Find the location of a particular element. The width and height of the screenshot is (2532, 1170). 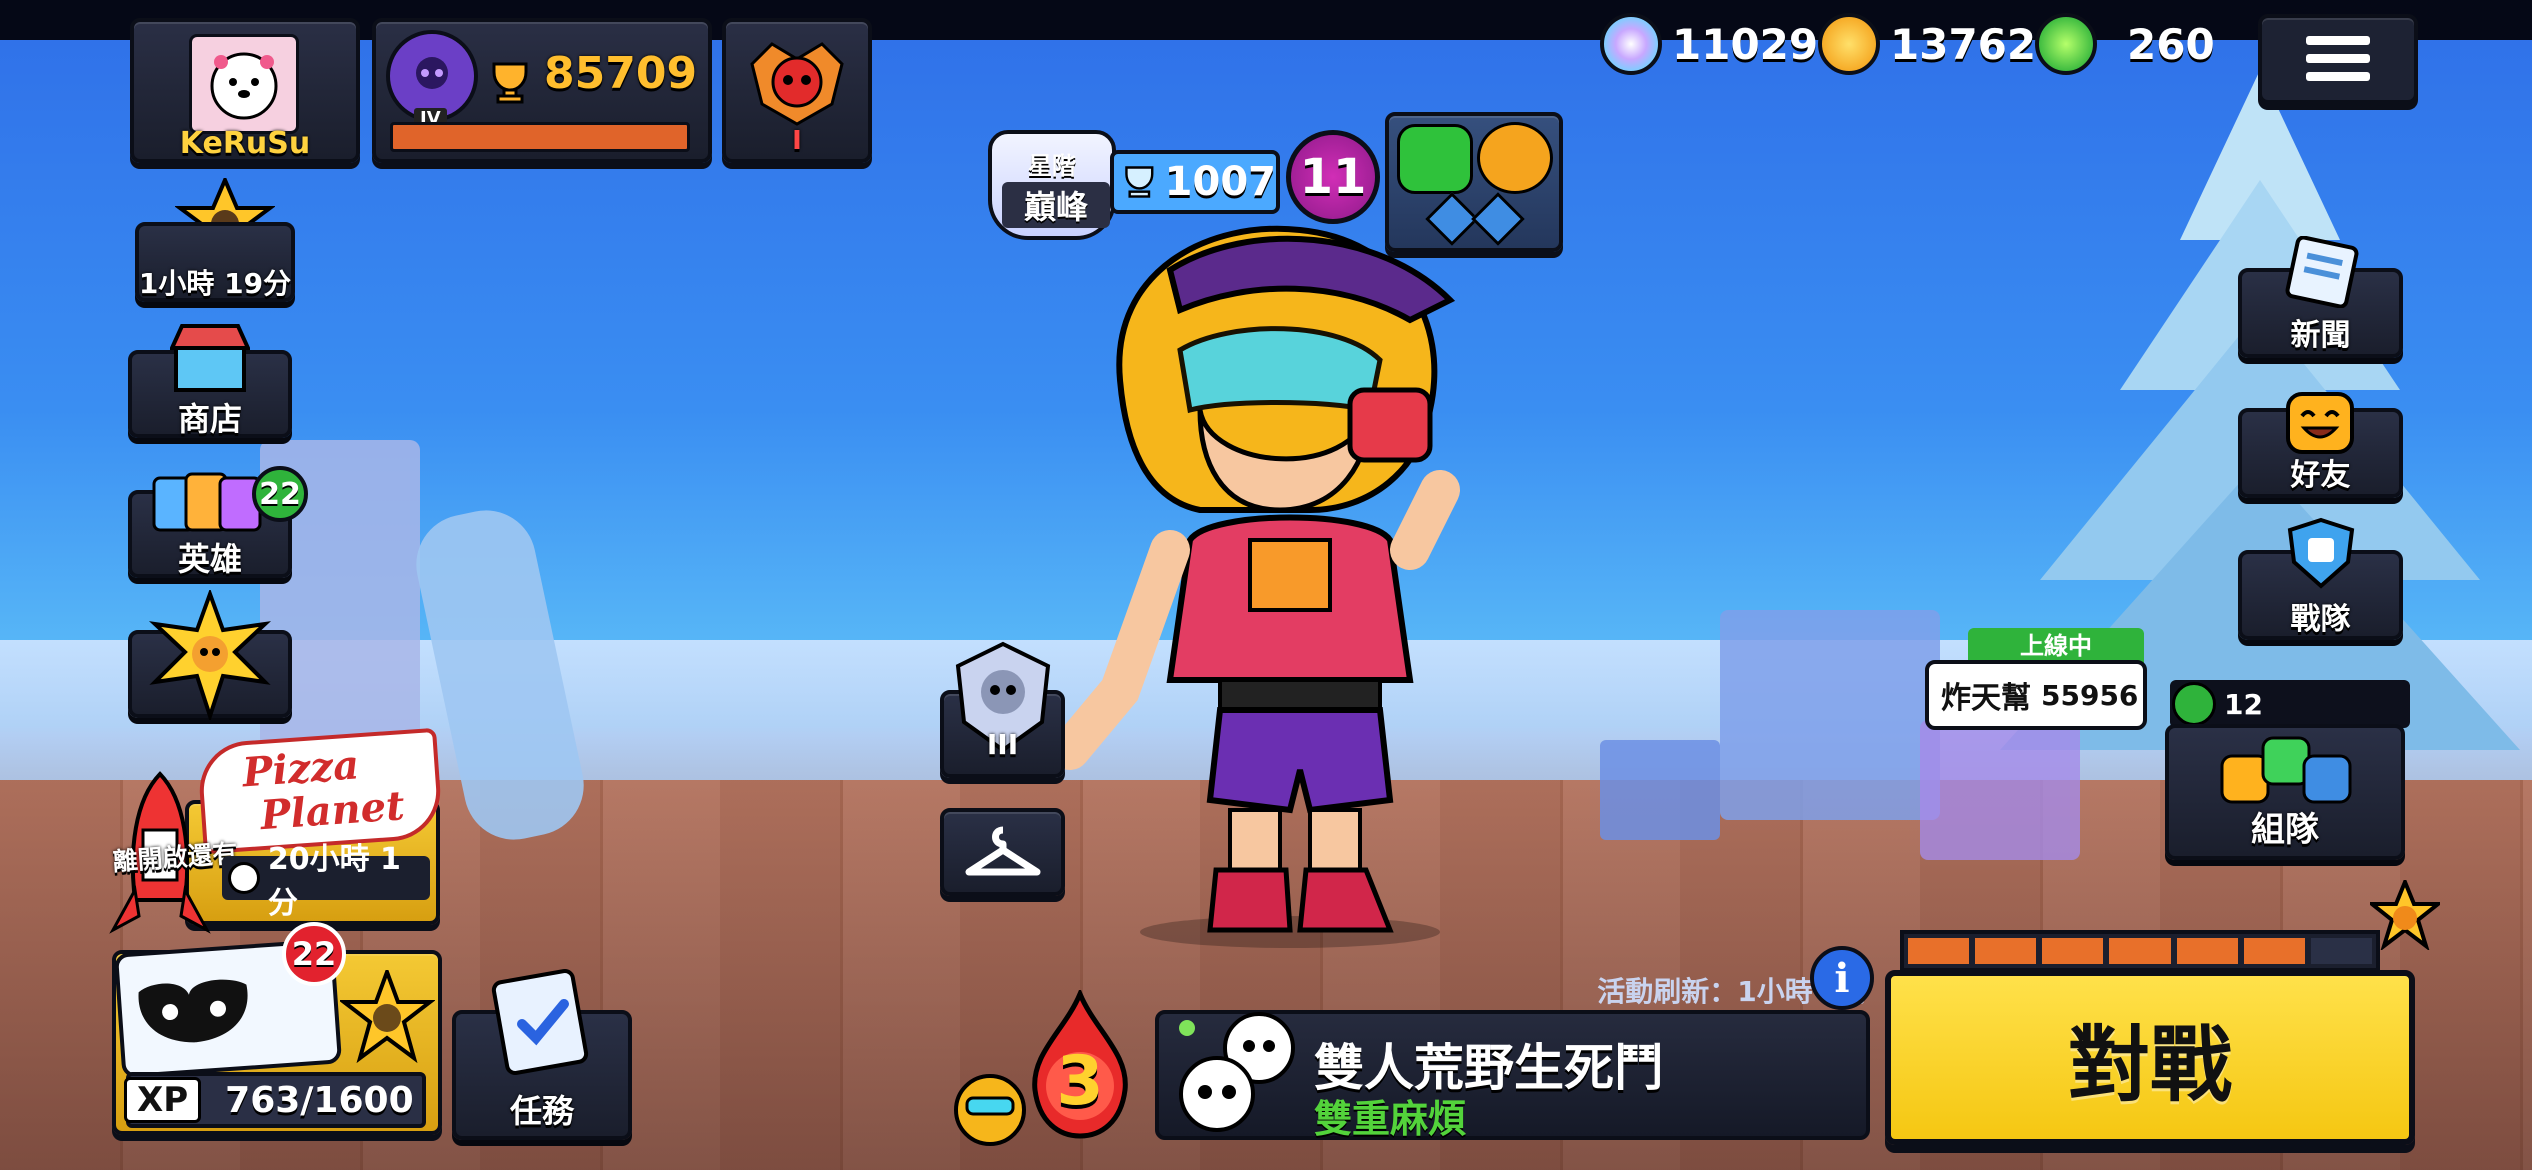

ranked-skull-icon is located at coordinates (797, 84).